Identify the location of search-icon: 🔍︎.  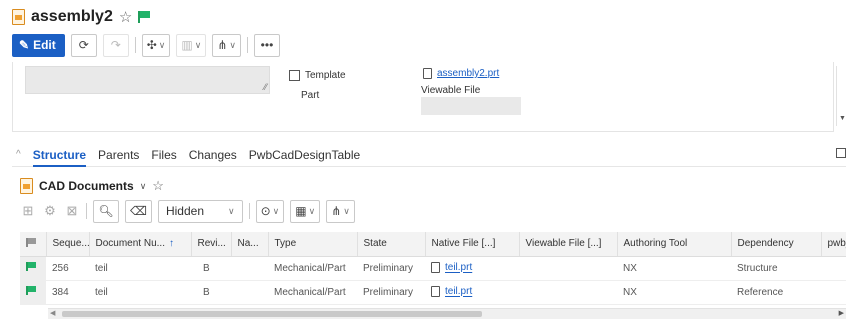
(106, 211).